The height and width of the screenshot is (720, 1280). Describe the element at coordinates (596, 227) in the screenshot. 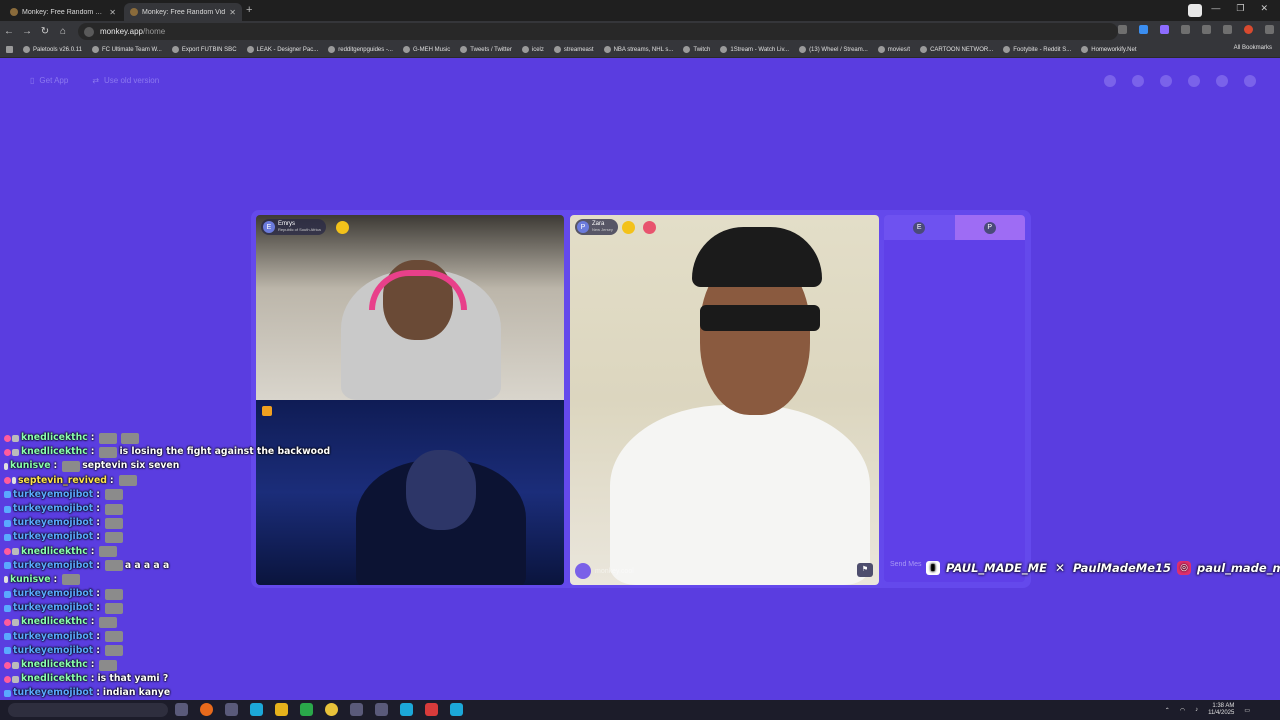

I see `user-chip: P Zara New Jersey` at that location.